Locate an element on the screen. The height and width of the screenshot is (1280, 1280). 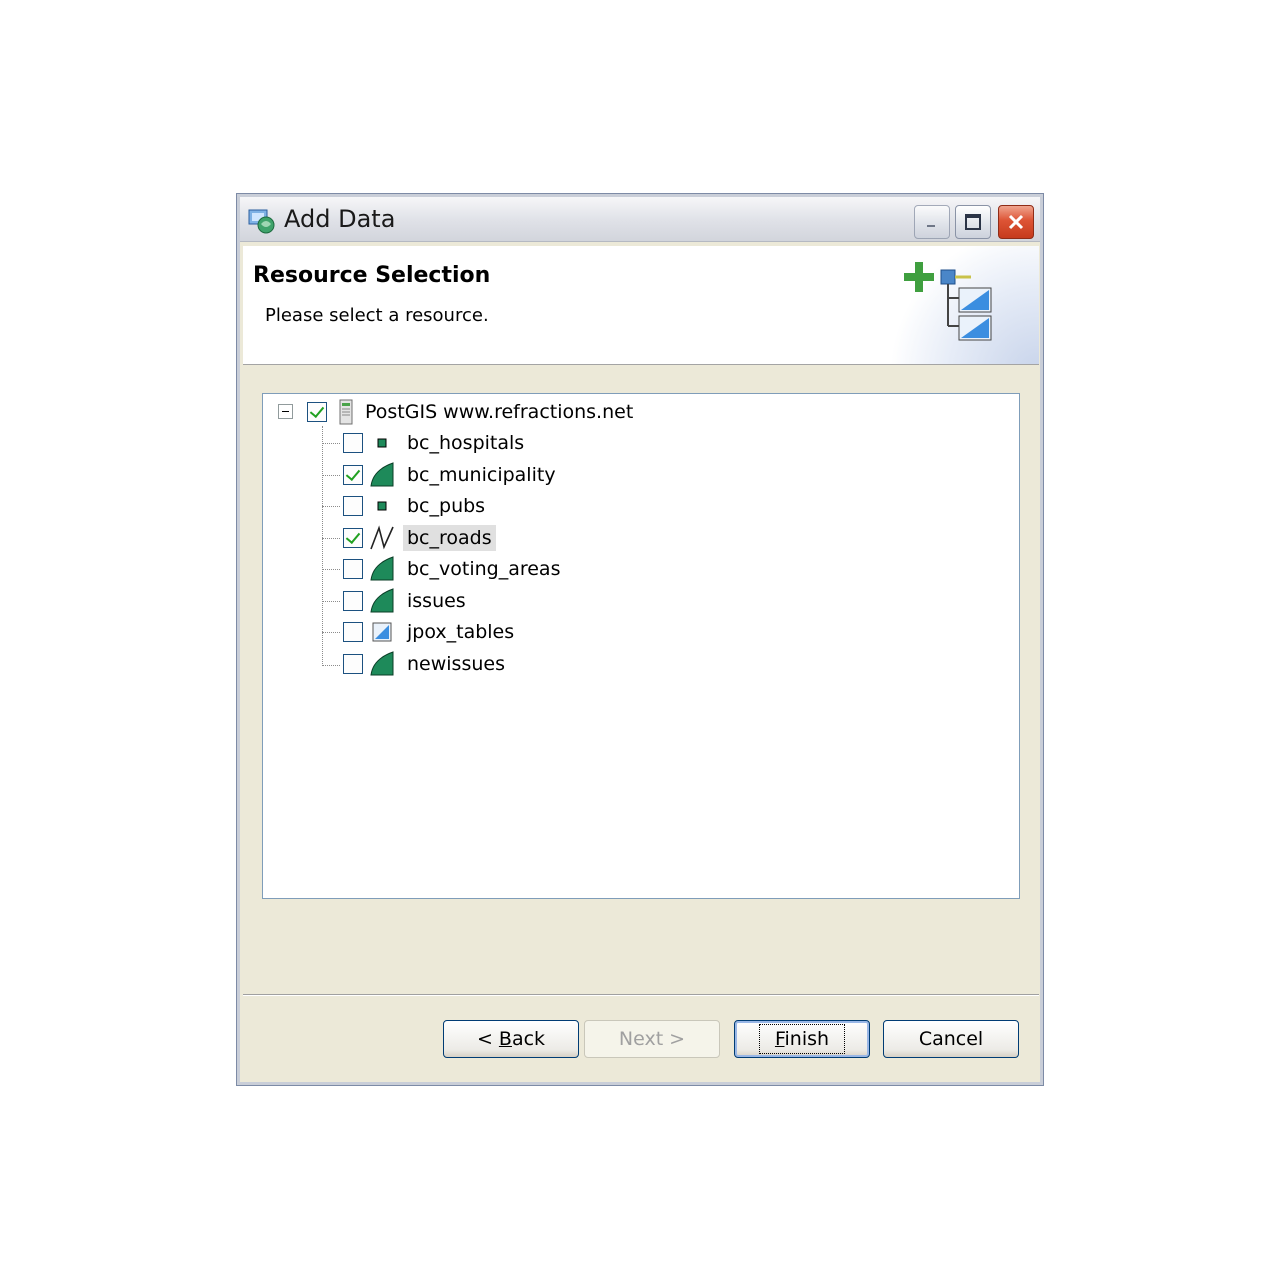
window-title: Add Data is located at coordinates (340, 219).